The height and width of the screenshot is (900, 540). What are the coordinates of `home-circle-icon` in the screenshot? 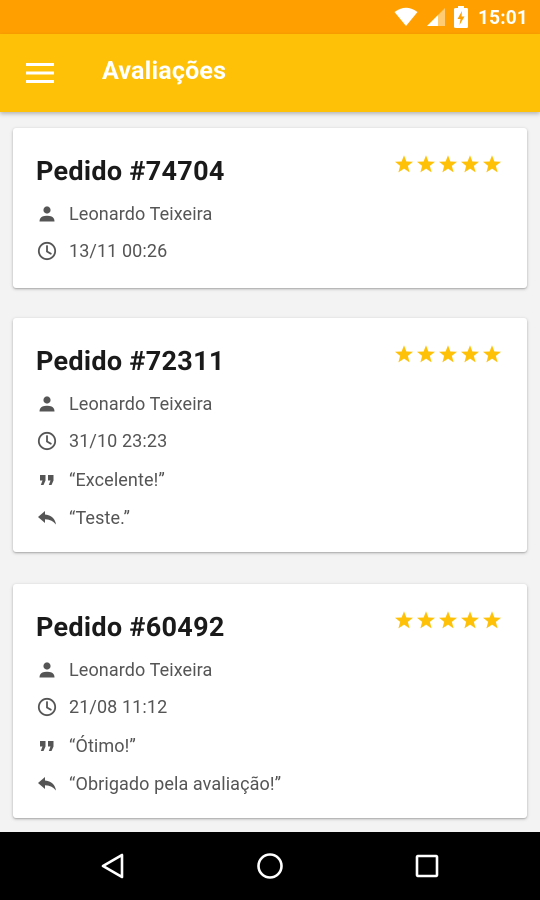 It's located at (270, 866).